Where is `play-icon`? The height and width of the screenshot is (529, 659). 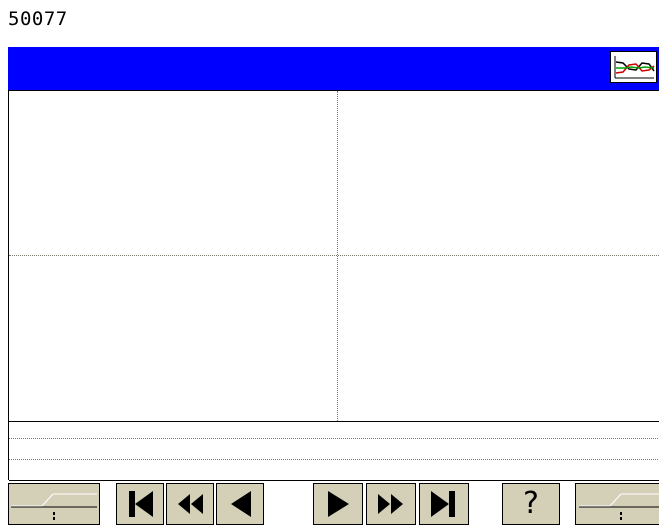
play-icon is located at coordinates (338, 504).